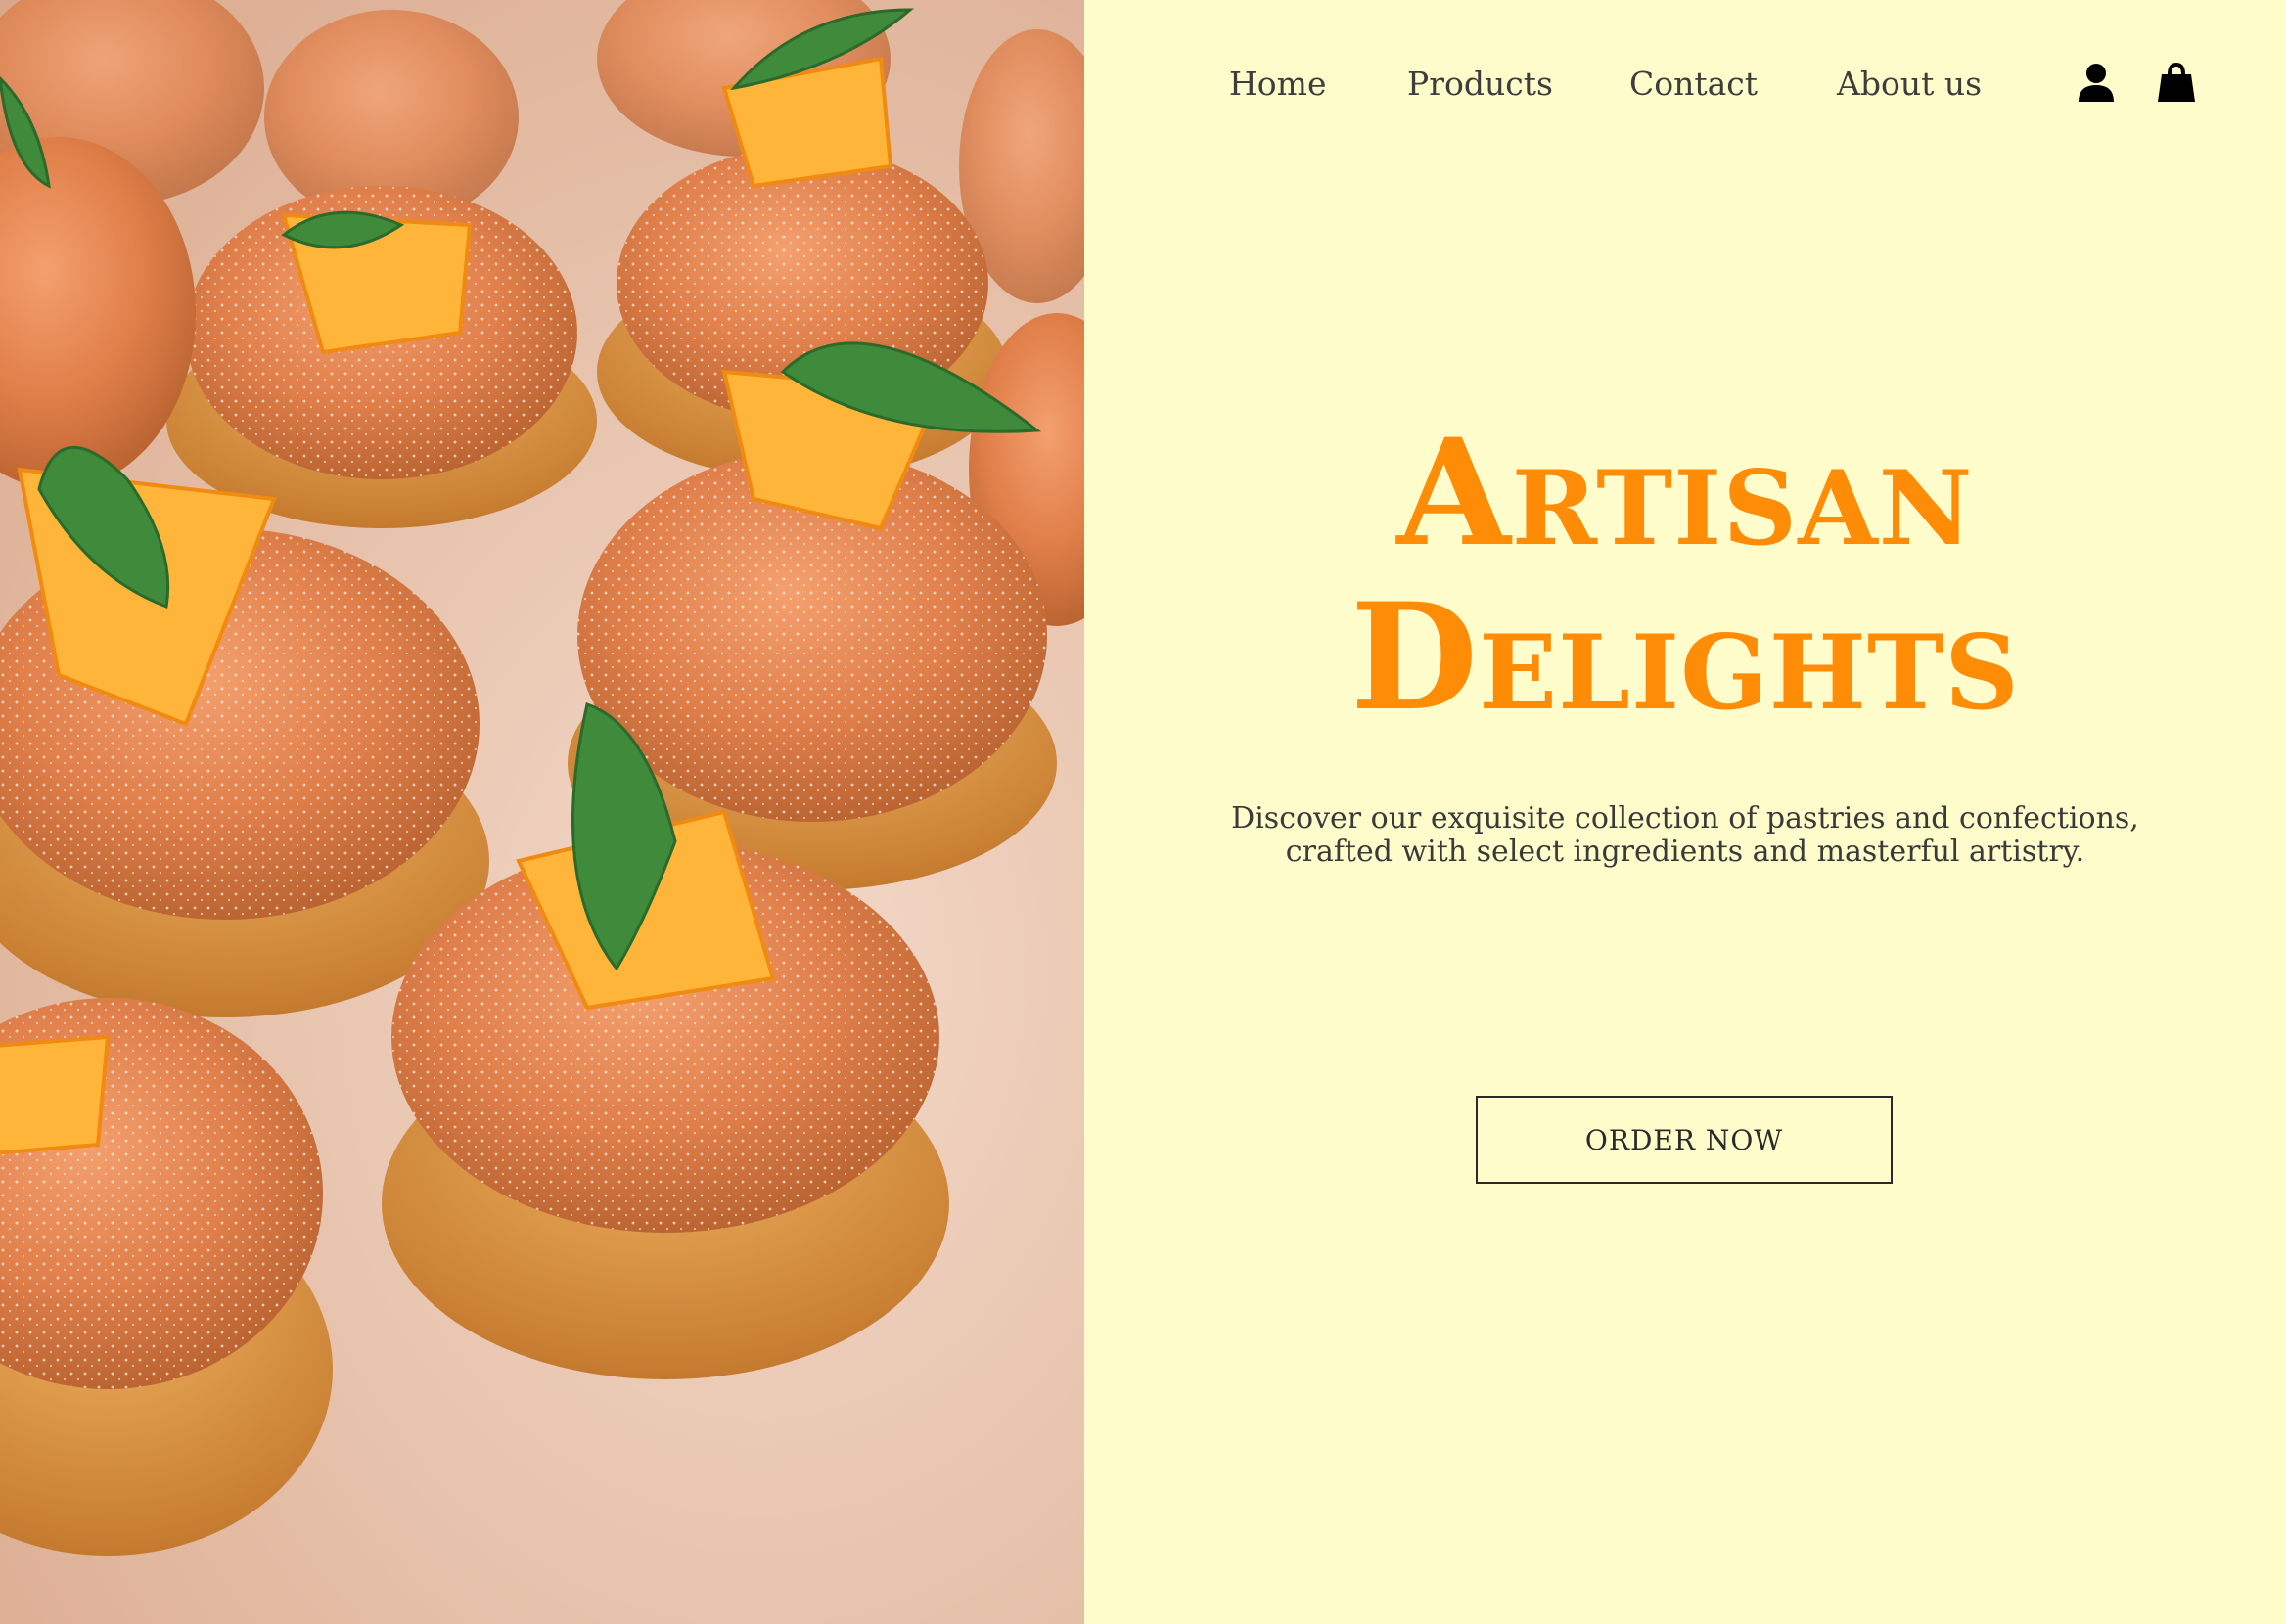 Image resolution: width=2286 pixels, height=1624 pixels. What do you see at coordinates (1909, 84) in the screenshot?
I see `nav-link-about-us: About us` at bounding box center [1909, 84].